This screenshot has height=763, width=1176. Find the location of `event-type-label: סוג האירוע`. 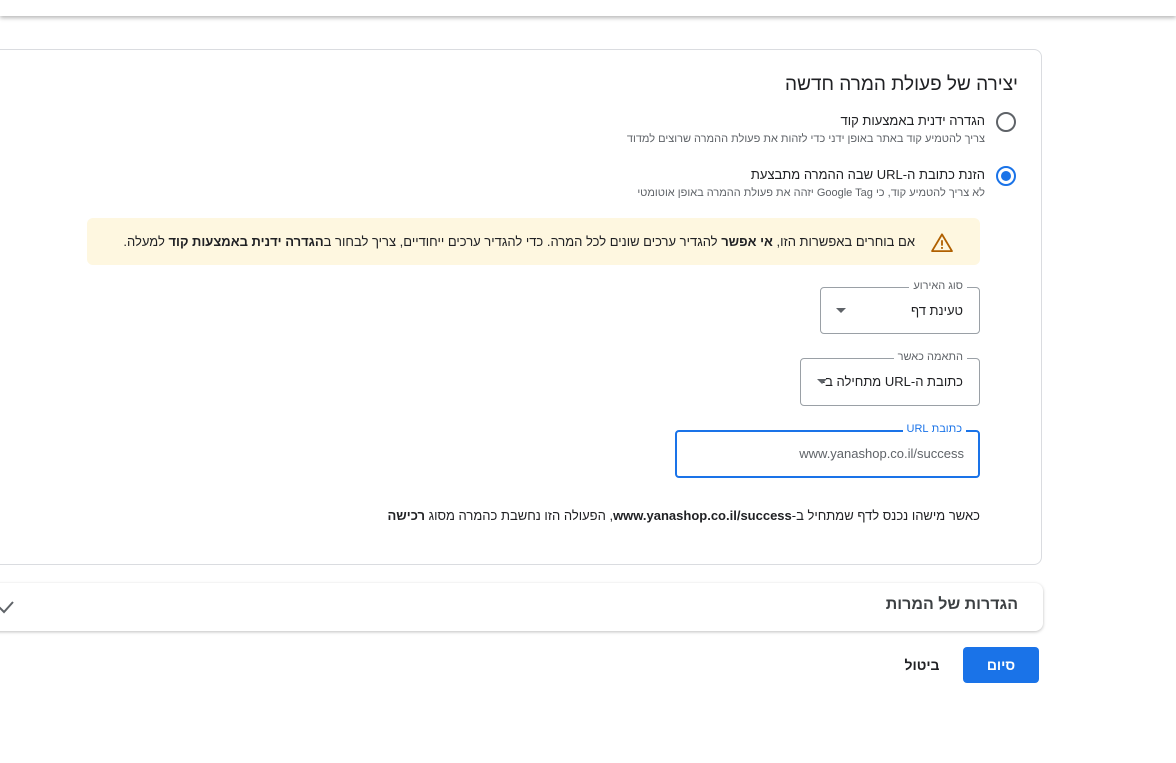

event-type-label: סוג האירוע is located at coordinates (938, 286).